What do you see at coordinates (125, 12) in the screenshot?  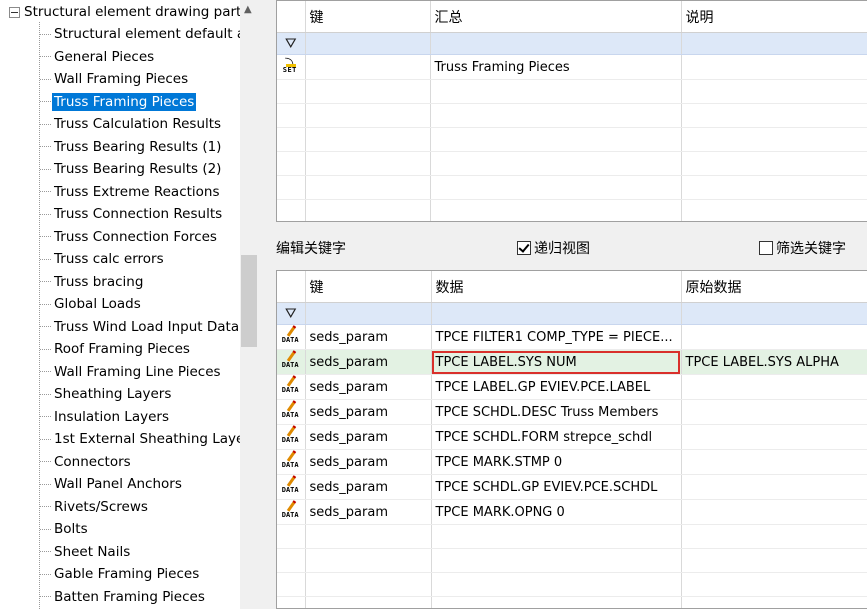 I see `tree-root: Structural element drawing part` at bounding box center [125, 12].